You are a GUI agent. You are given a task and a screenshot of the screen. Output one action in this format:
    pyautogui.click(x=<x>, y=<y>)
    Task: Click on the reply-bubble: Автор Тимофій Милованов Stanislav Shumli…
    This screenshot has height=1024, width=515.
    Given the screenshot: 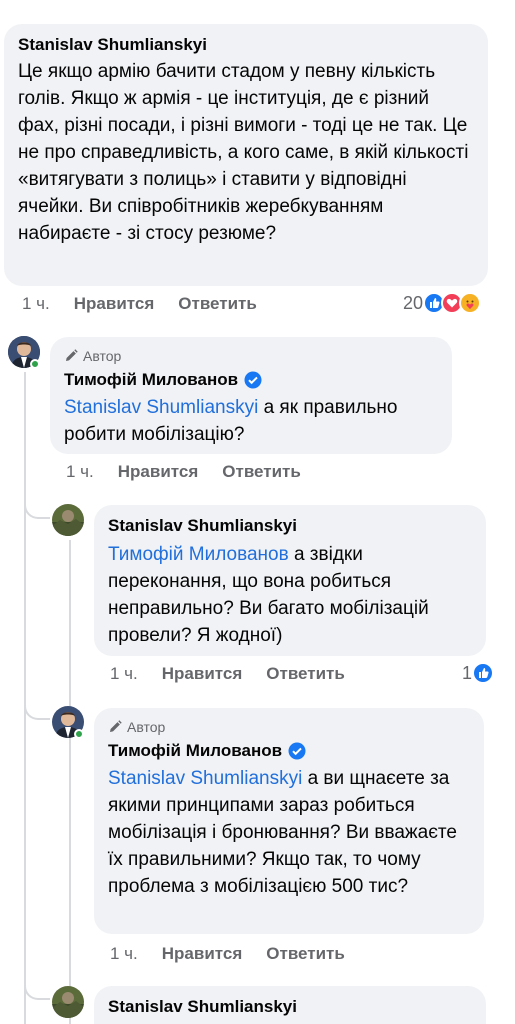 What is the action you would take?
    pyautogui.click(x=251, y=395)
    